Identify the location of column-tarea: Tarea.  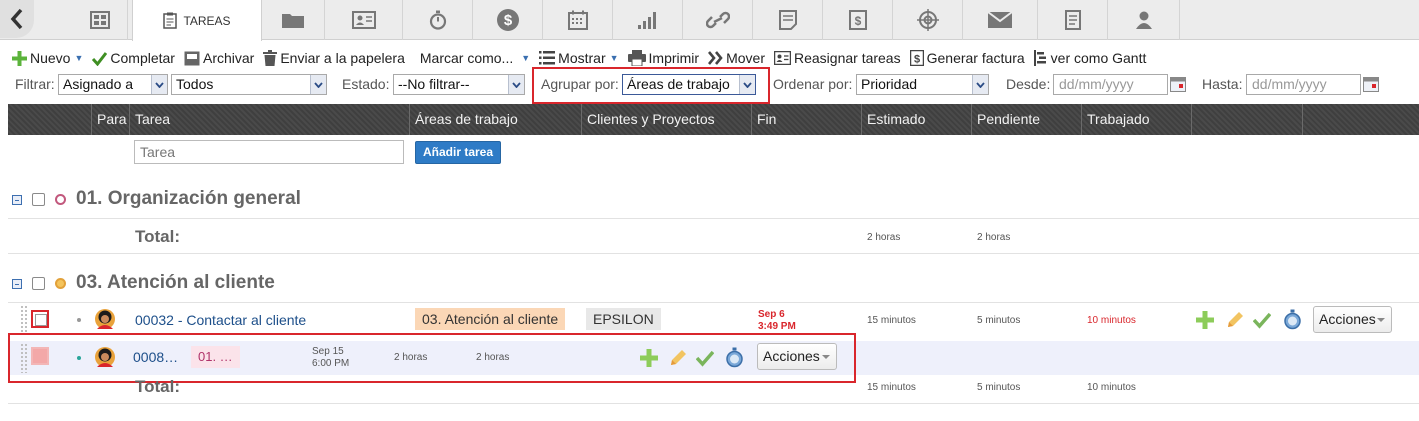
(270, 119).